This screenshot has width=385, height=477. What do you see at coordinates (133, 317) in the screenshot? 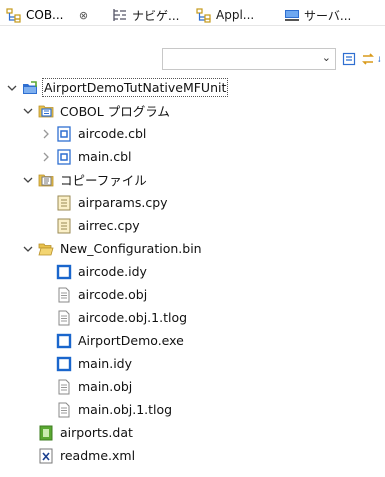
I see `tree-item-label: aircode.obj.1.tlog` at bounding box center [133, 317].